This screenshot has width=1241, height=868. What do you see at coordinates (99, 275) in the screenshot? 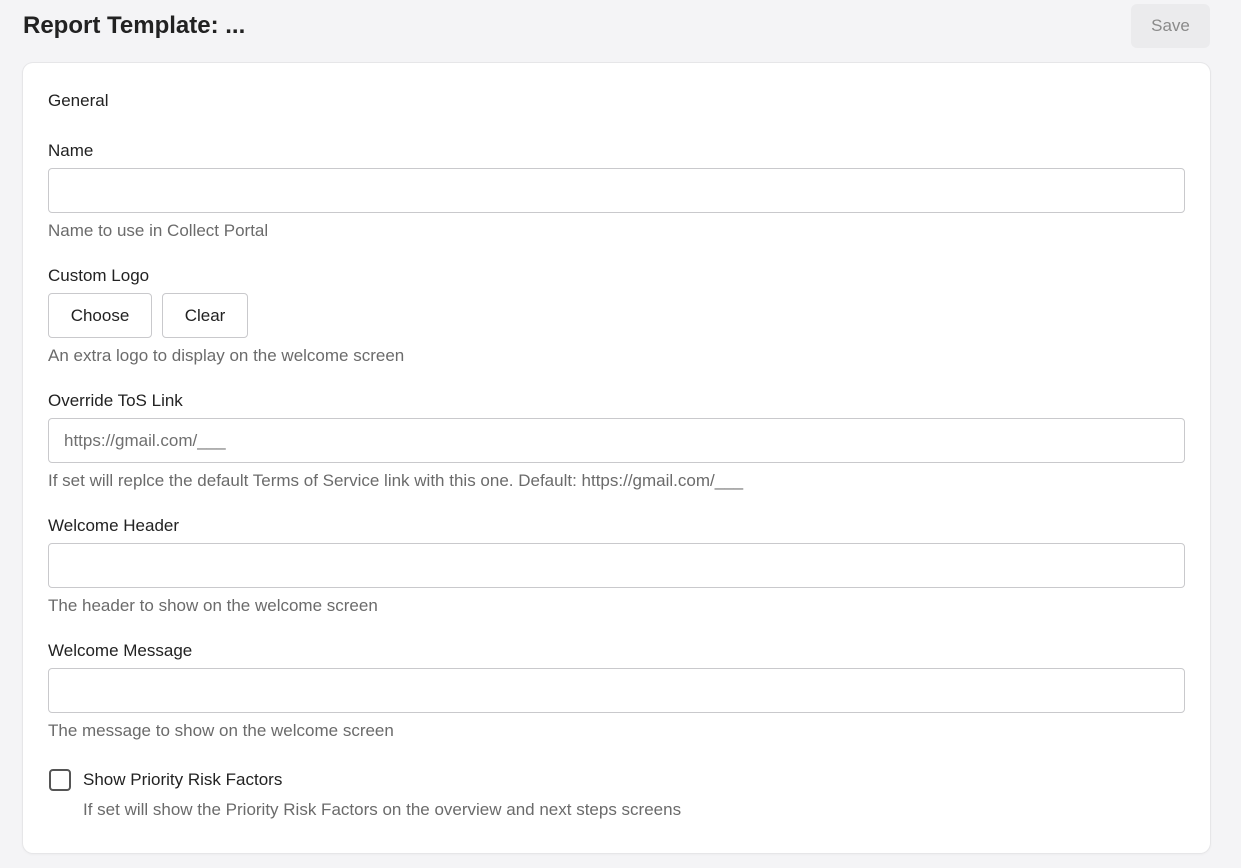
I see `custom-logo-label: Custom Logo` at bounding box center [99, 275].